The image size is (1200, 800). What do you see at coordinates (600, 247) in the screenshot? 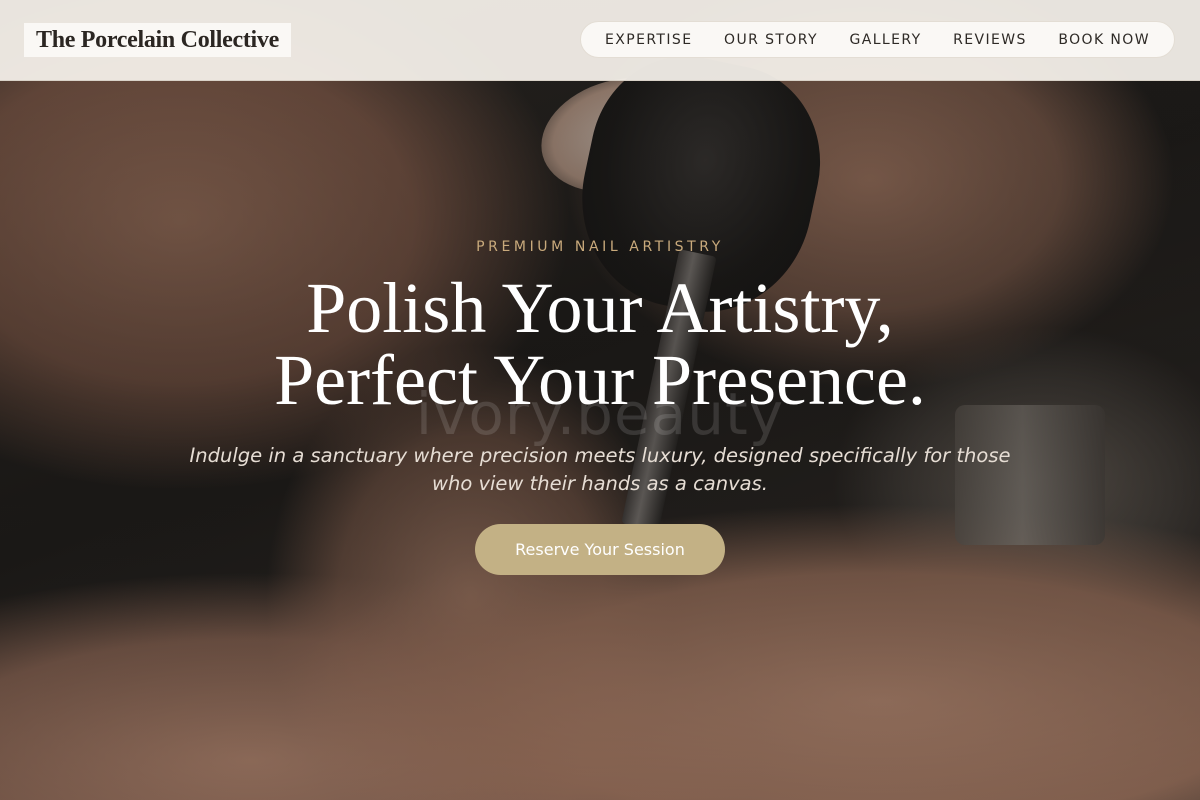
I see `hero-eyebrow: PREMIUM NAIL ARTISTRY` at bounding box center [600, 247].